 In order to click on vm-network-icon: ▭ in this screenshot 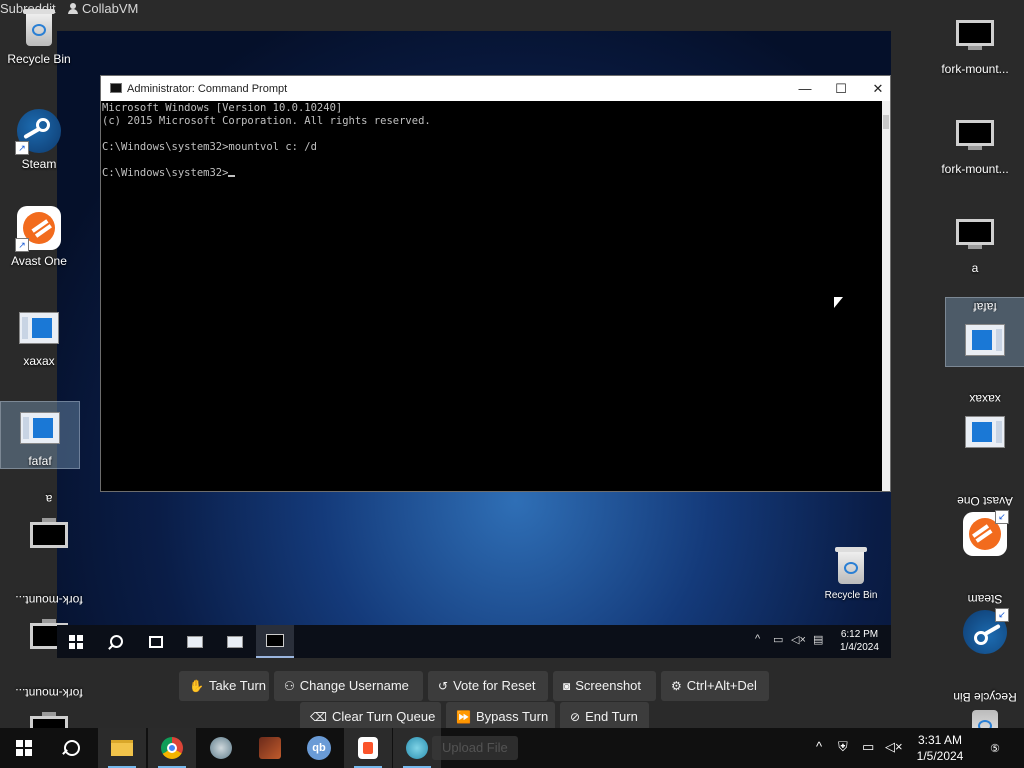, I will do `click(778, 639)`.